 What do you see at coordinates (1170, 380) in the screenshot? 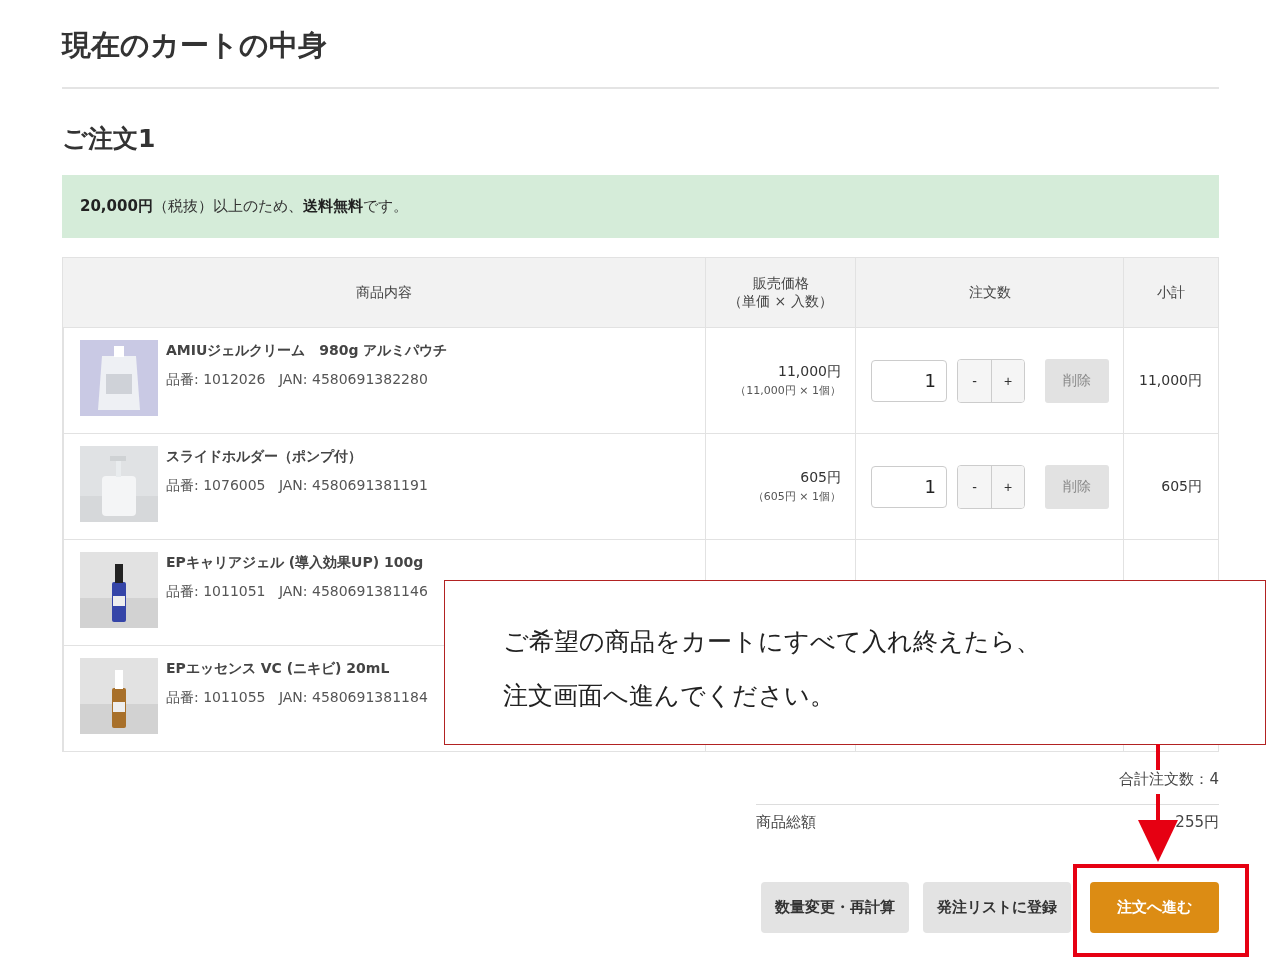
I see `subtotal: 11,000円` at bounding box center [1170, 380].